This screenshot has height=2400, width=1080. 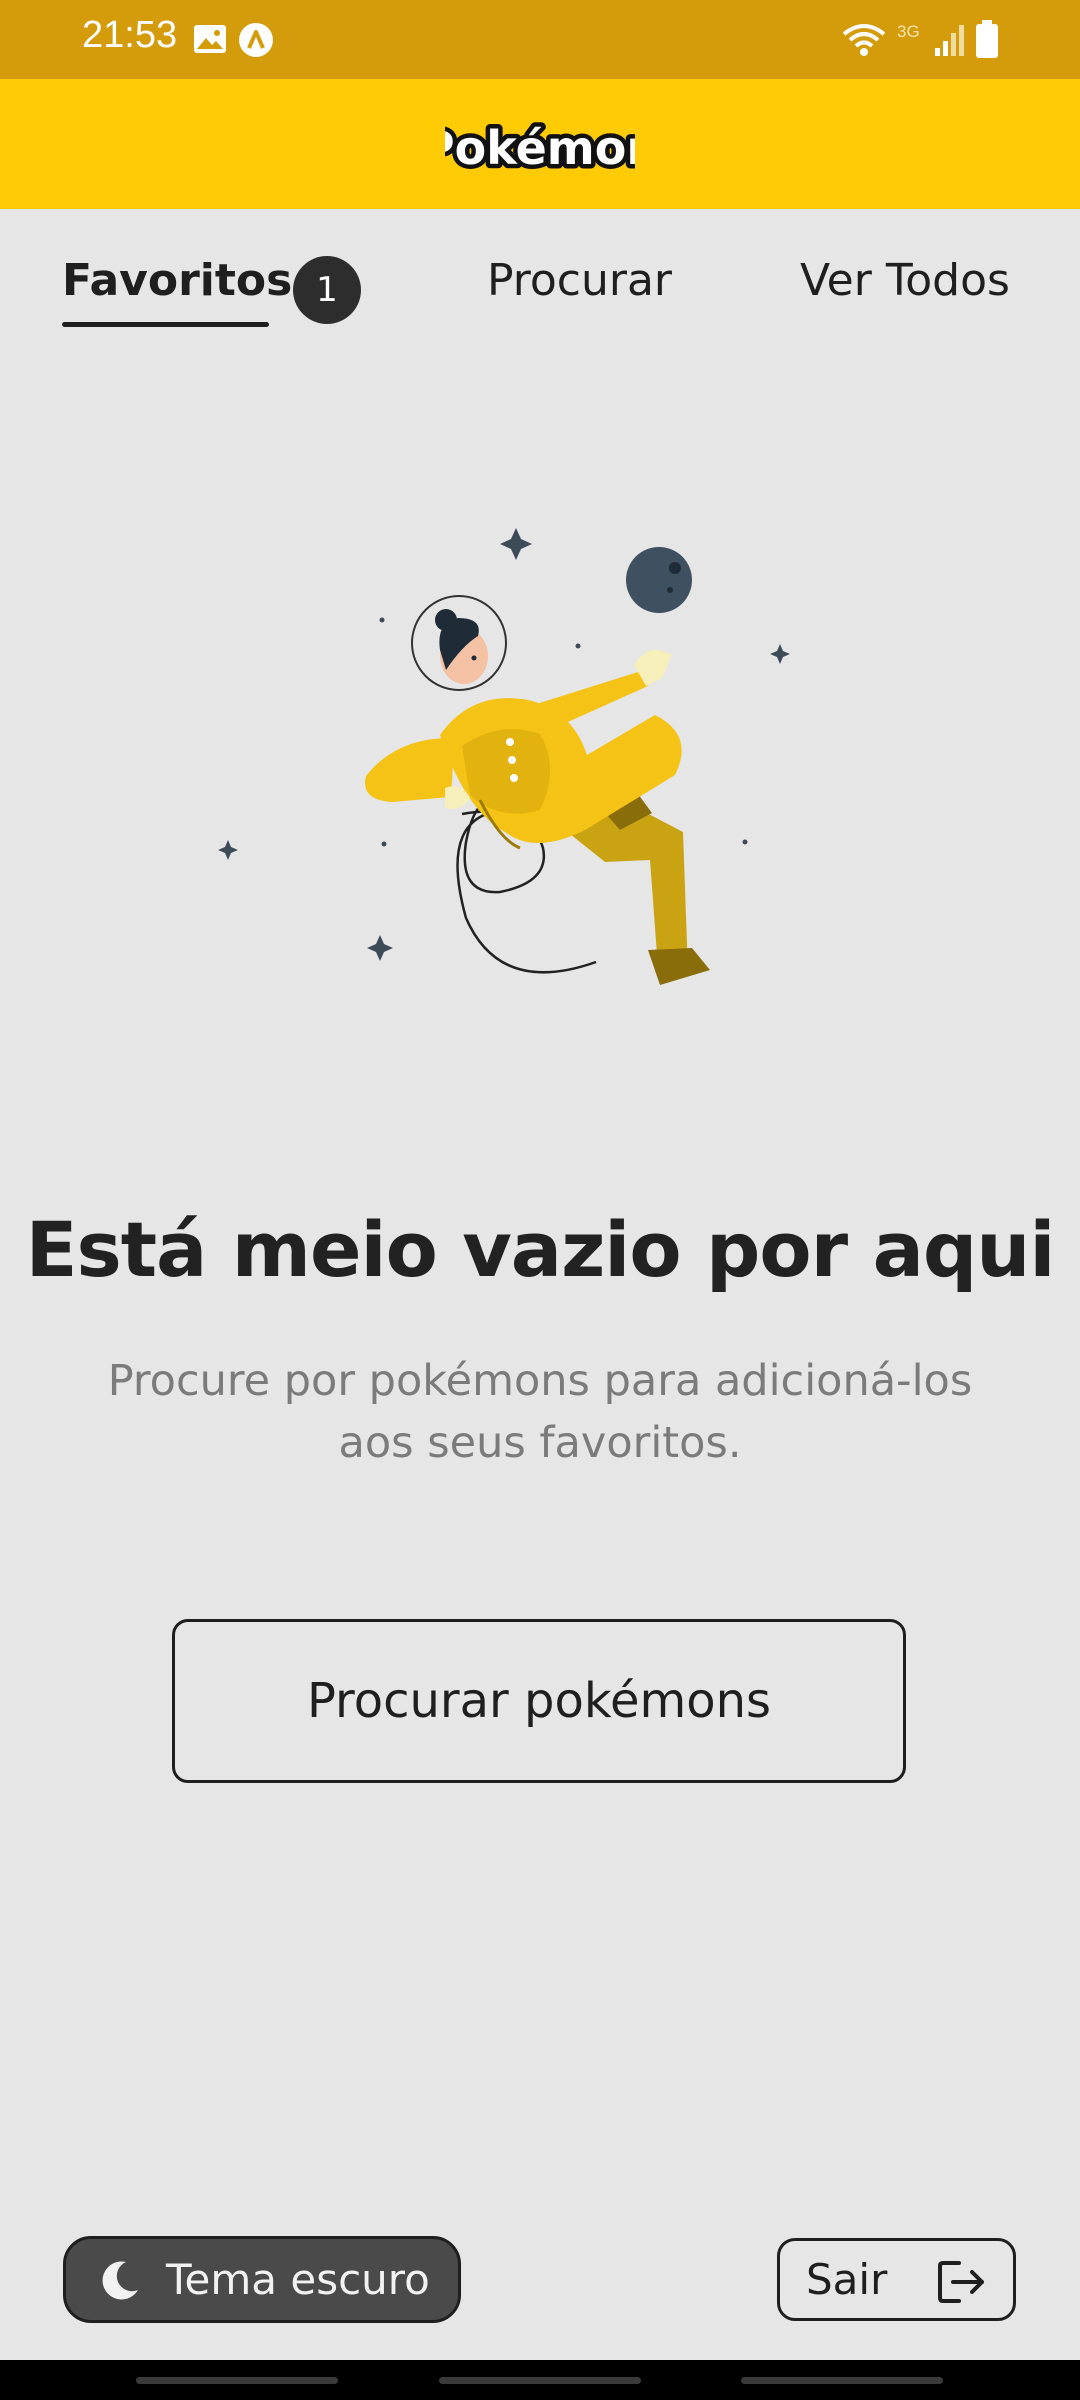 I want to click on empty-state-subtitle-line-1: Procure por pokémons para adicioná-los, so click(x=540, y=1381).